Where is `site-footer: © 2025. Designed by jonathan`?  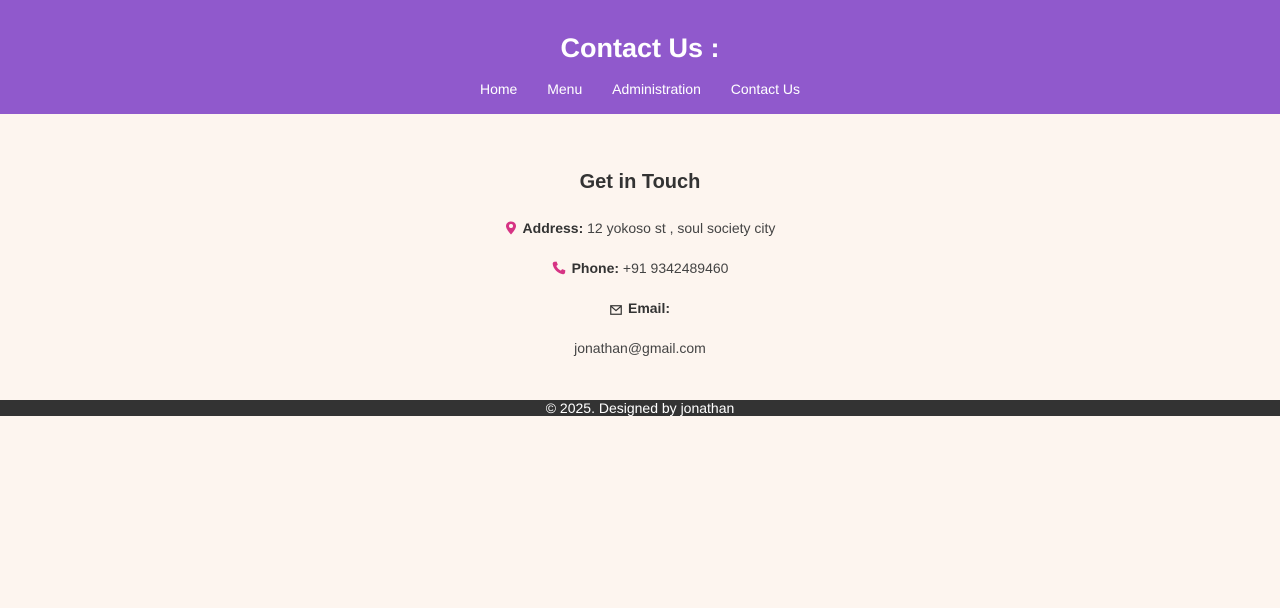
site-footer: © 2025. Designed by jonathan is located at coordinates (640, 408).